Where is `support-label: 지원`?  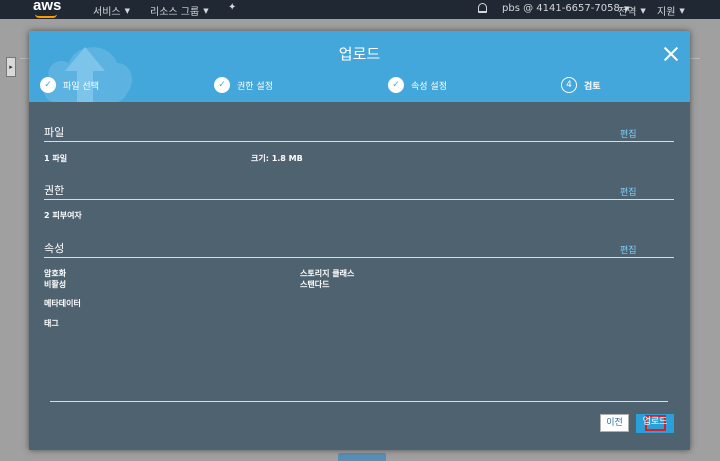
support-label: 지원 is located at coordinates (666, 12).